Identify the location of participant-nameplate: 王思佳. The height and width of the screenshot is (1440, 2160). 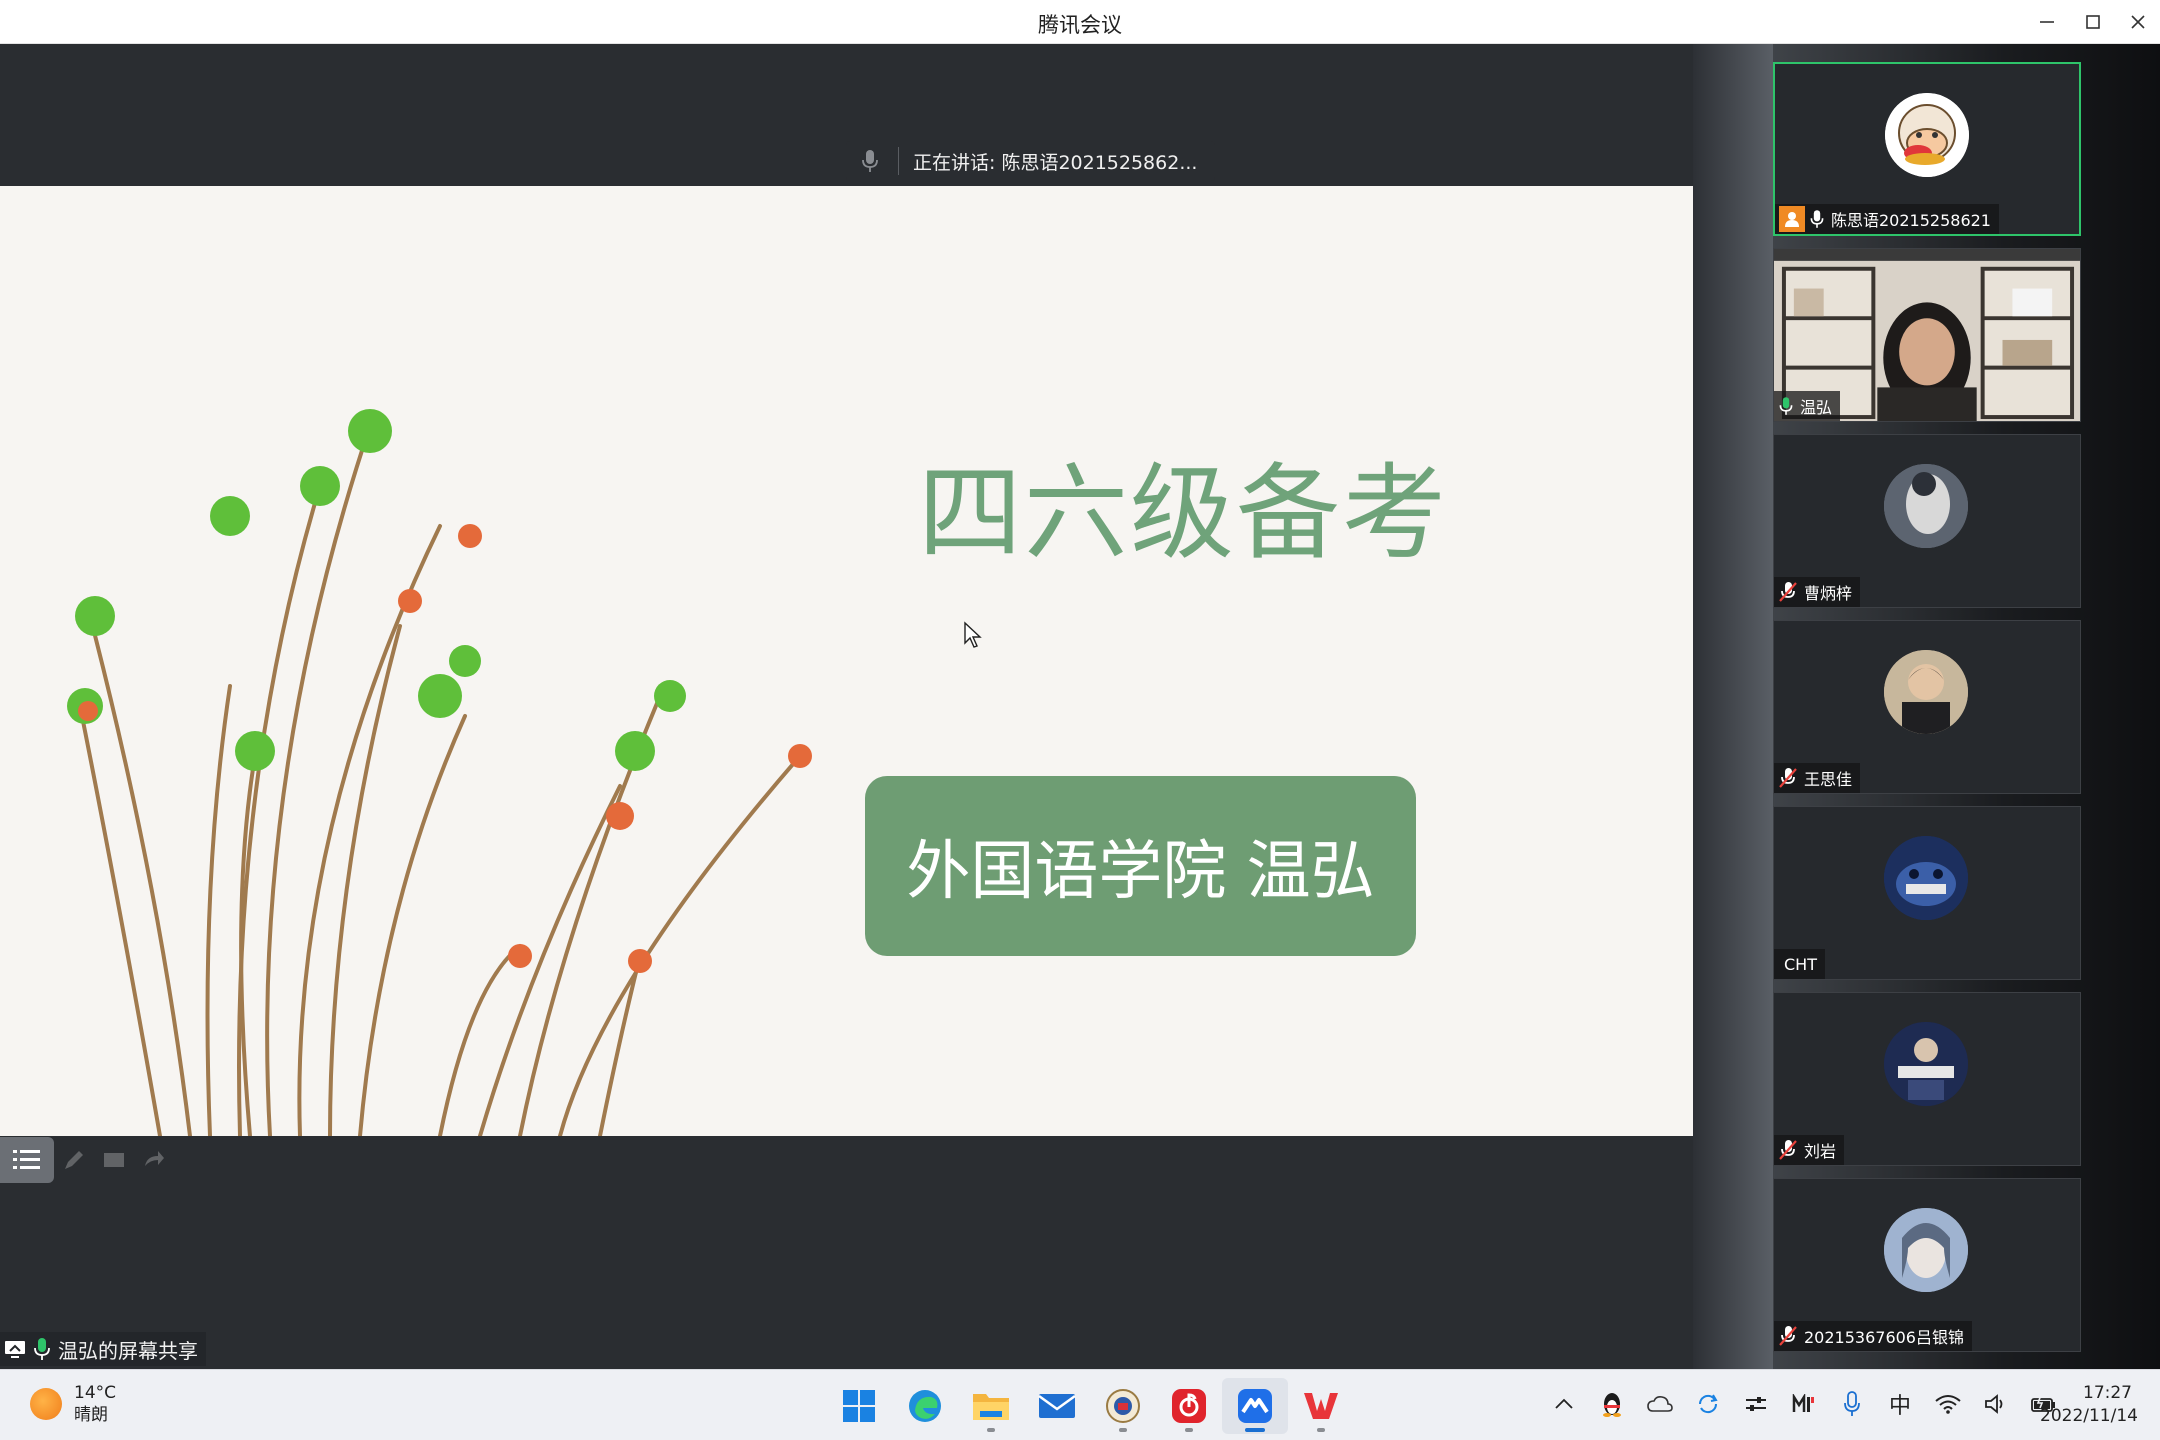
(1817, 778).